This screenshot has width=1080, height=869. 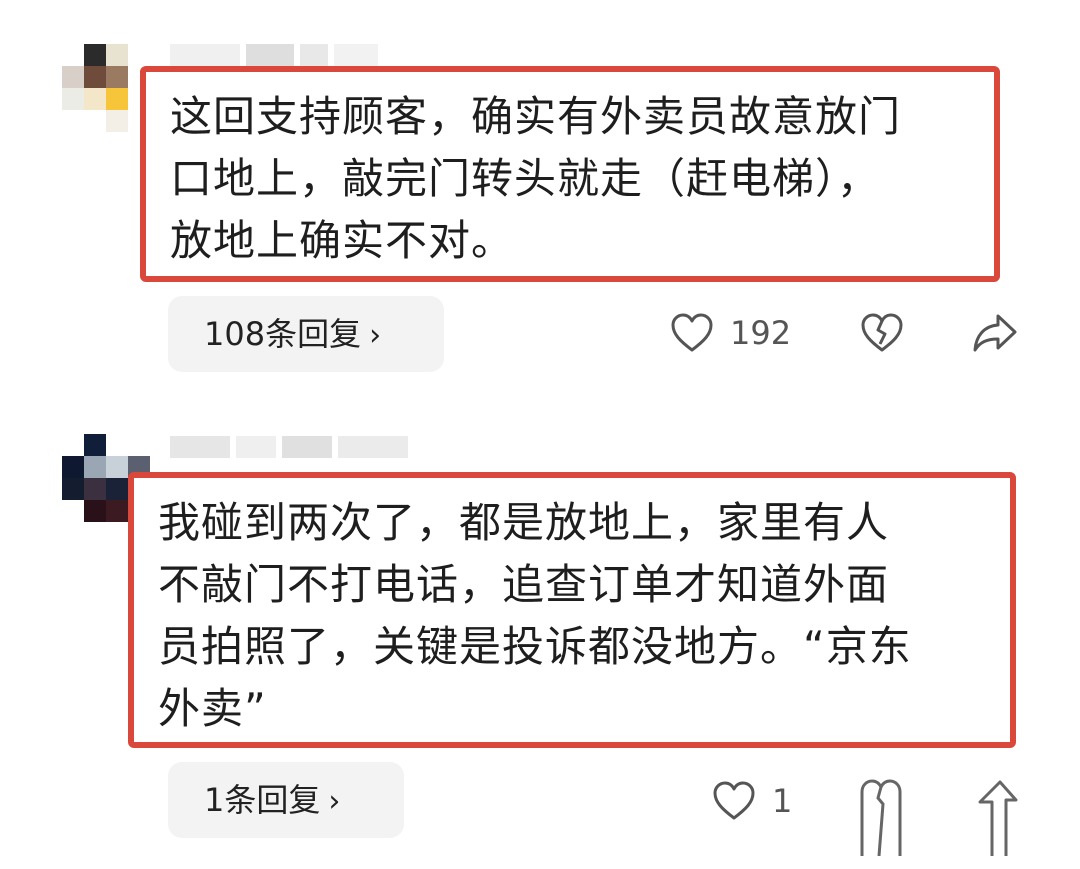 What do you see at coordinates (536, 116) in the screenshot?
I see `comment-line: 这回支持顾客，确实有外卖员故意放门` at bounding box center [536, 116].